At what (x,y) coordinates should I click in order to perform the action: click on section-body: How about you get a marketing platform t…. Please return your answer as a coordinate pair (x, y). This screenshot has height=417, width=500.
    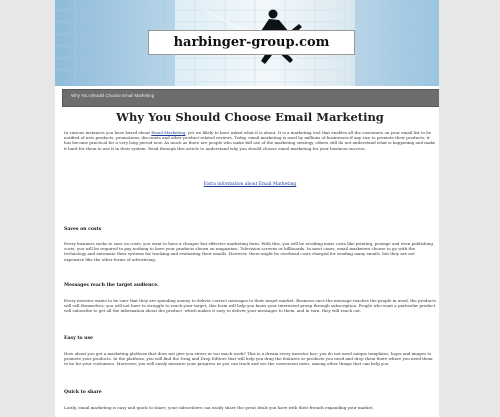
    Looking at the image, I should click on (248, 359).